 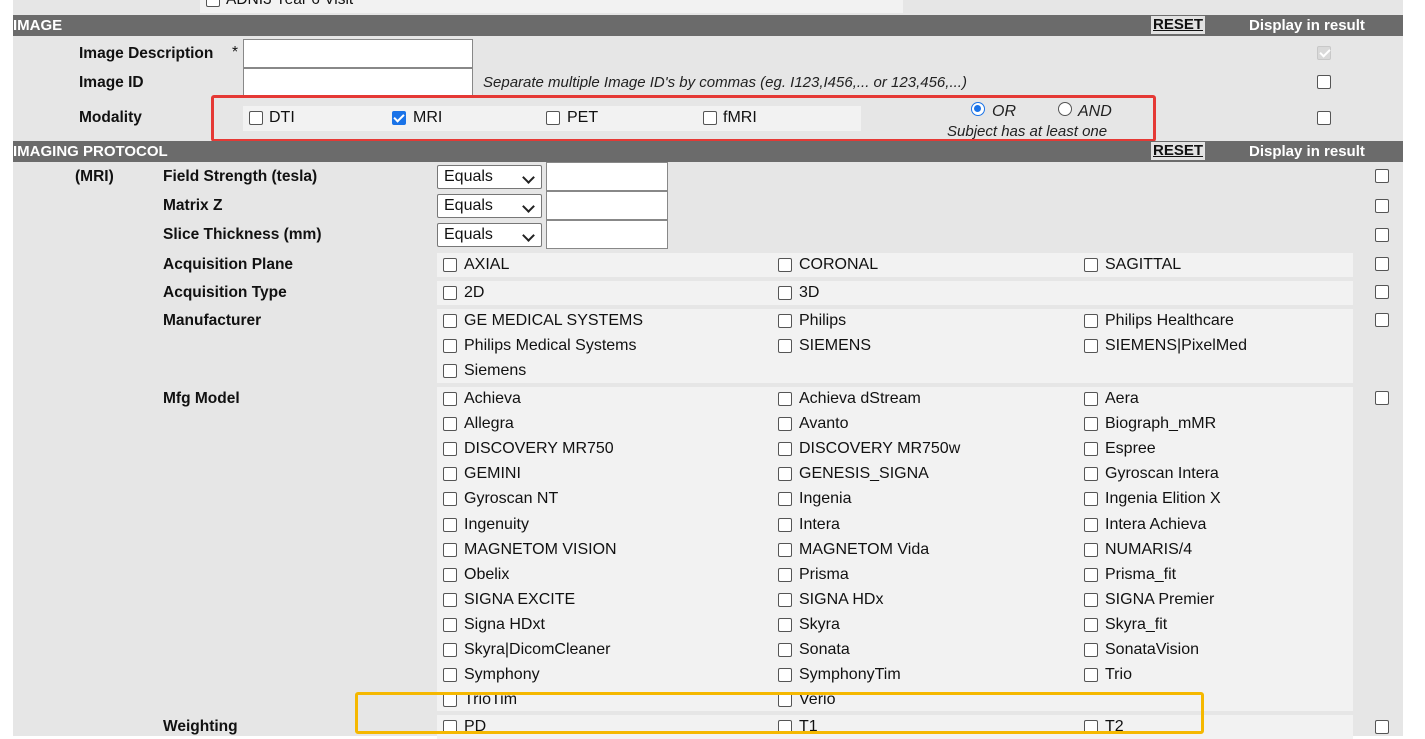 I want to click on acquisition-plane-option-label: CORONAL, so click(x=839, y=264).